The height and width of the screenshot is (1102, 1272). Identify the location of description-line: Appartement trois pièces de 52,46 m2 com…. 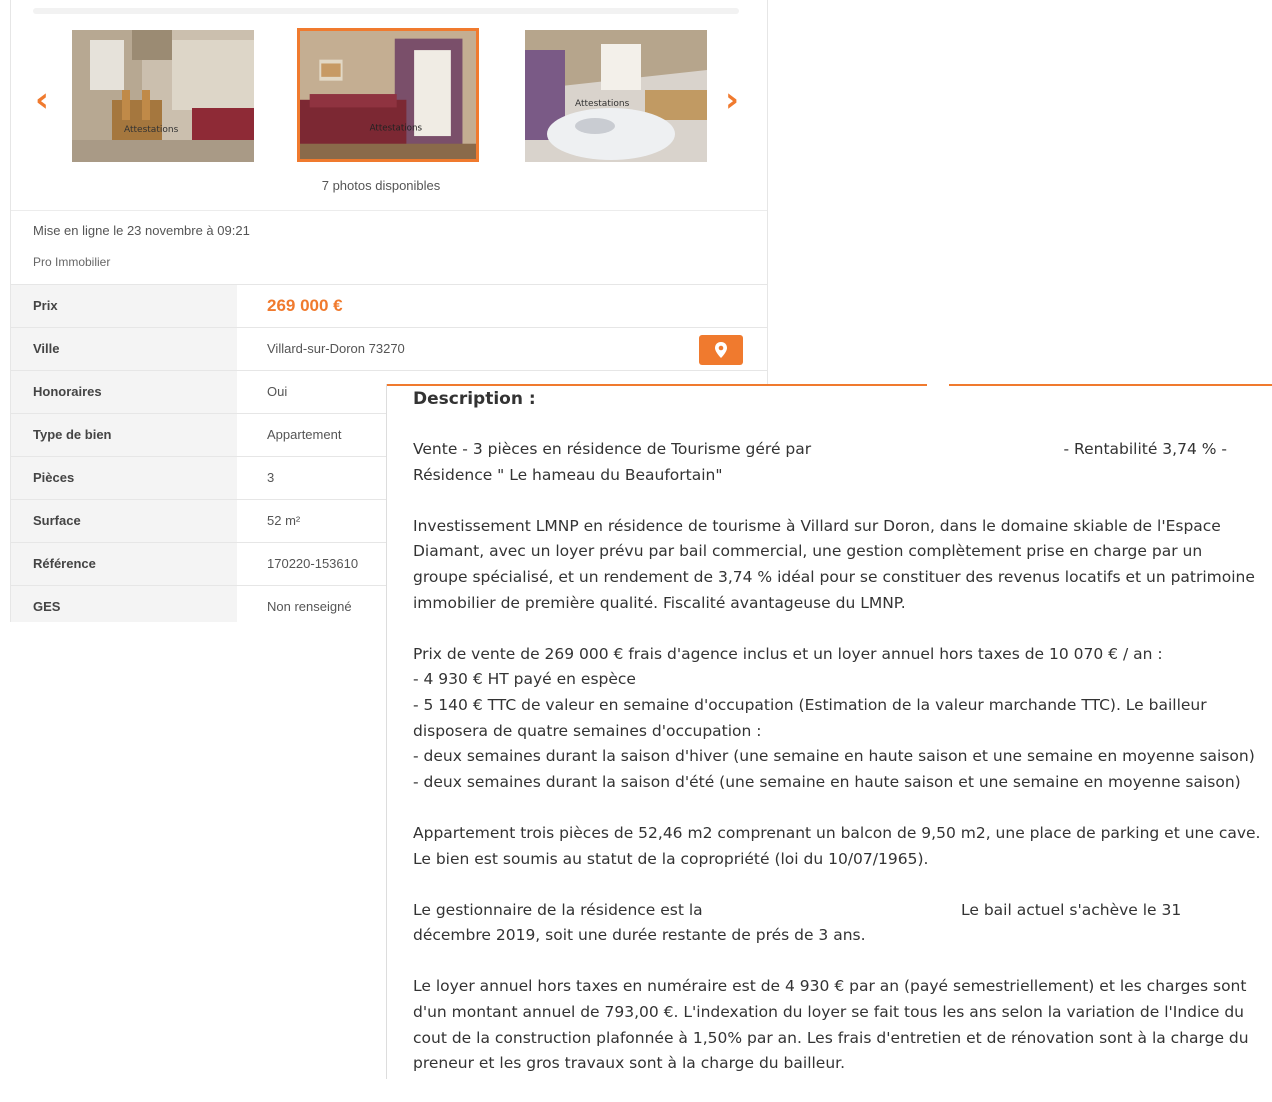
(837, 832).